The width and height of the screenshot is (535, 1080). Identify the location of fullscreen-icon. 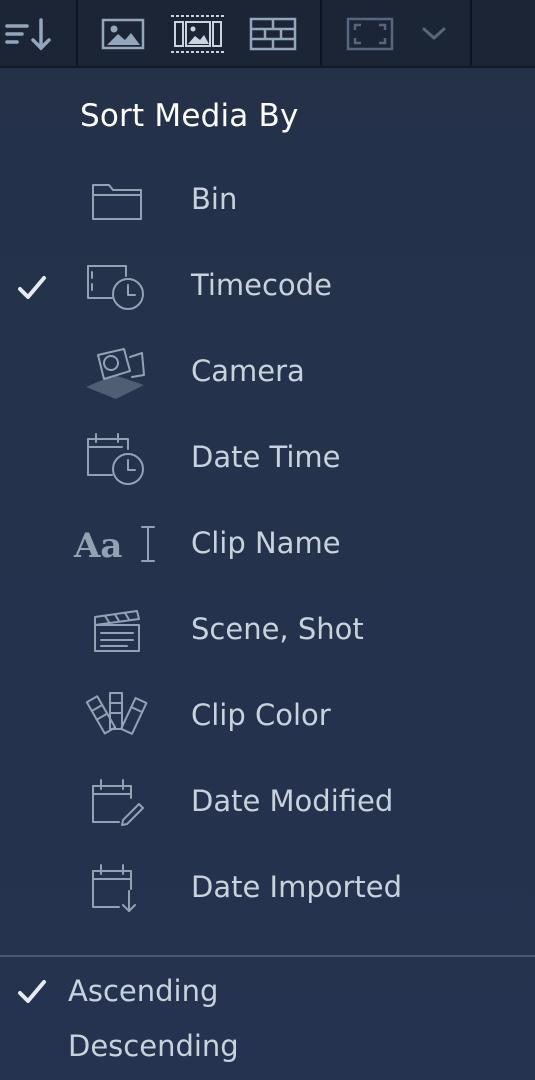
(370, 34).